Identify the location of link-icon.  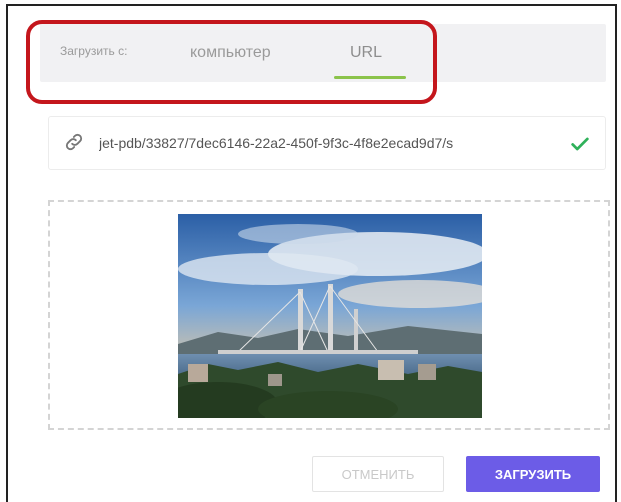
(74, 142).